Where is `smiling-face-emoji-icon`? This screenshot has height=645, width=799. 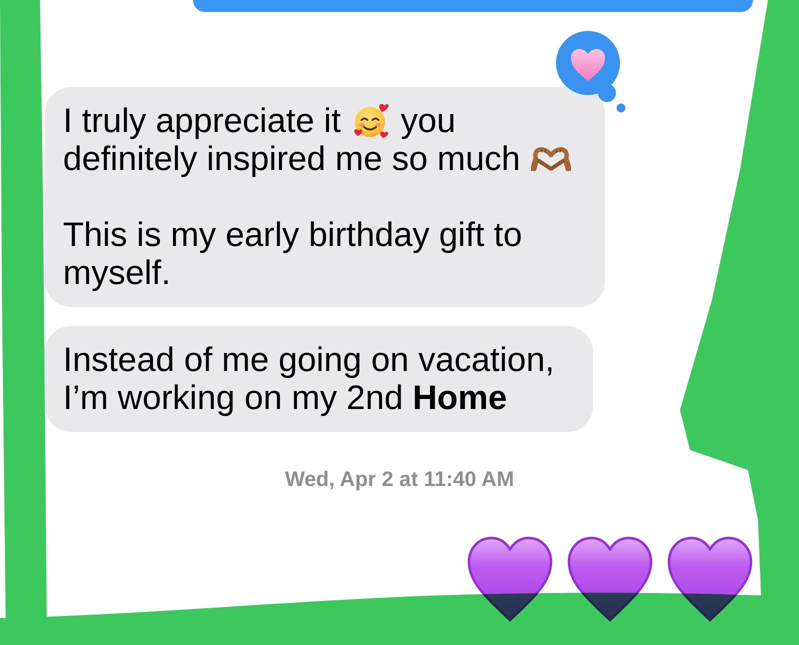 smiling-face-emoji-icon is located at coordinates (371, 121).